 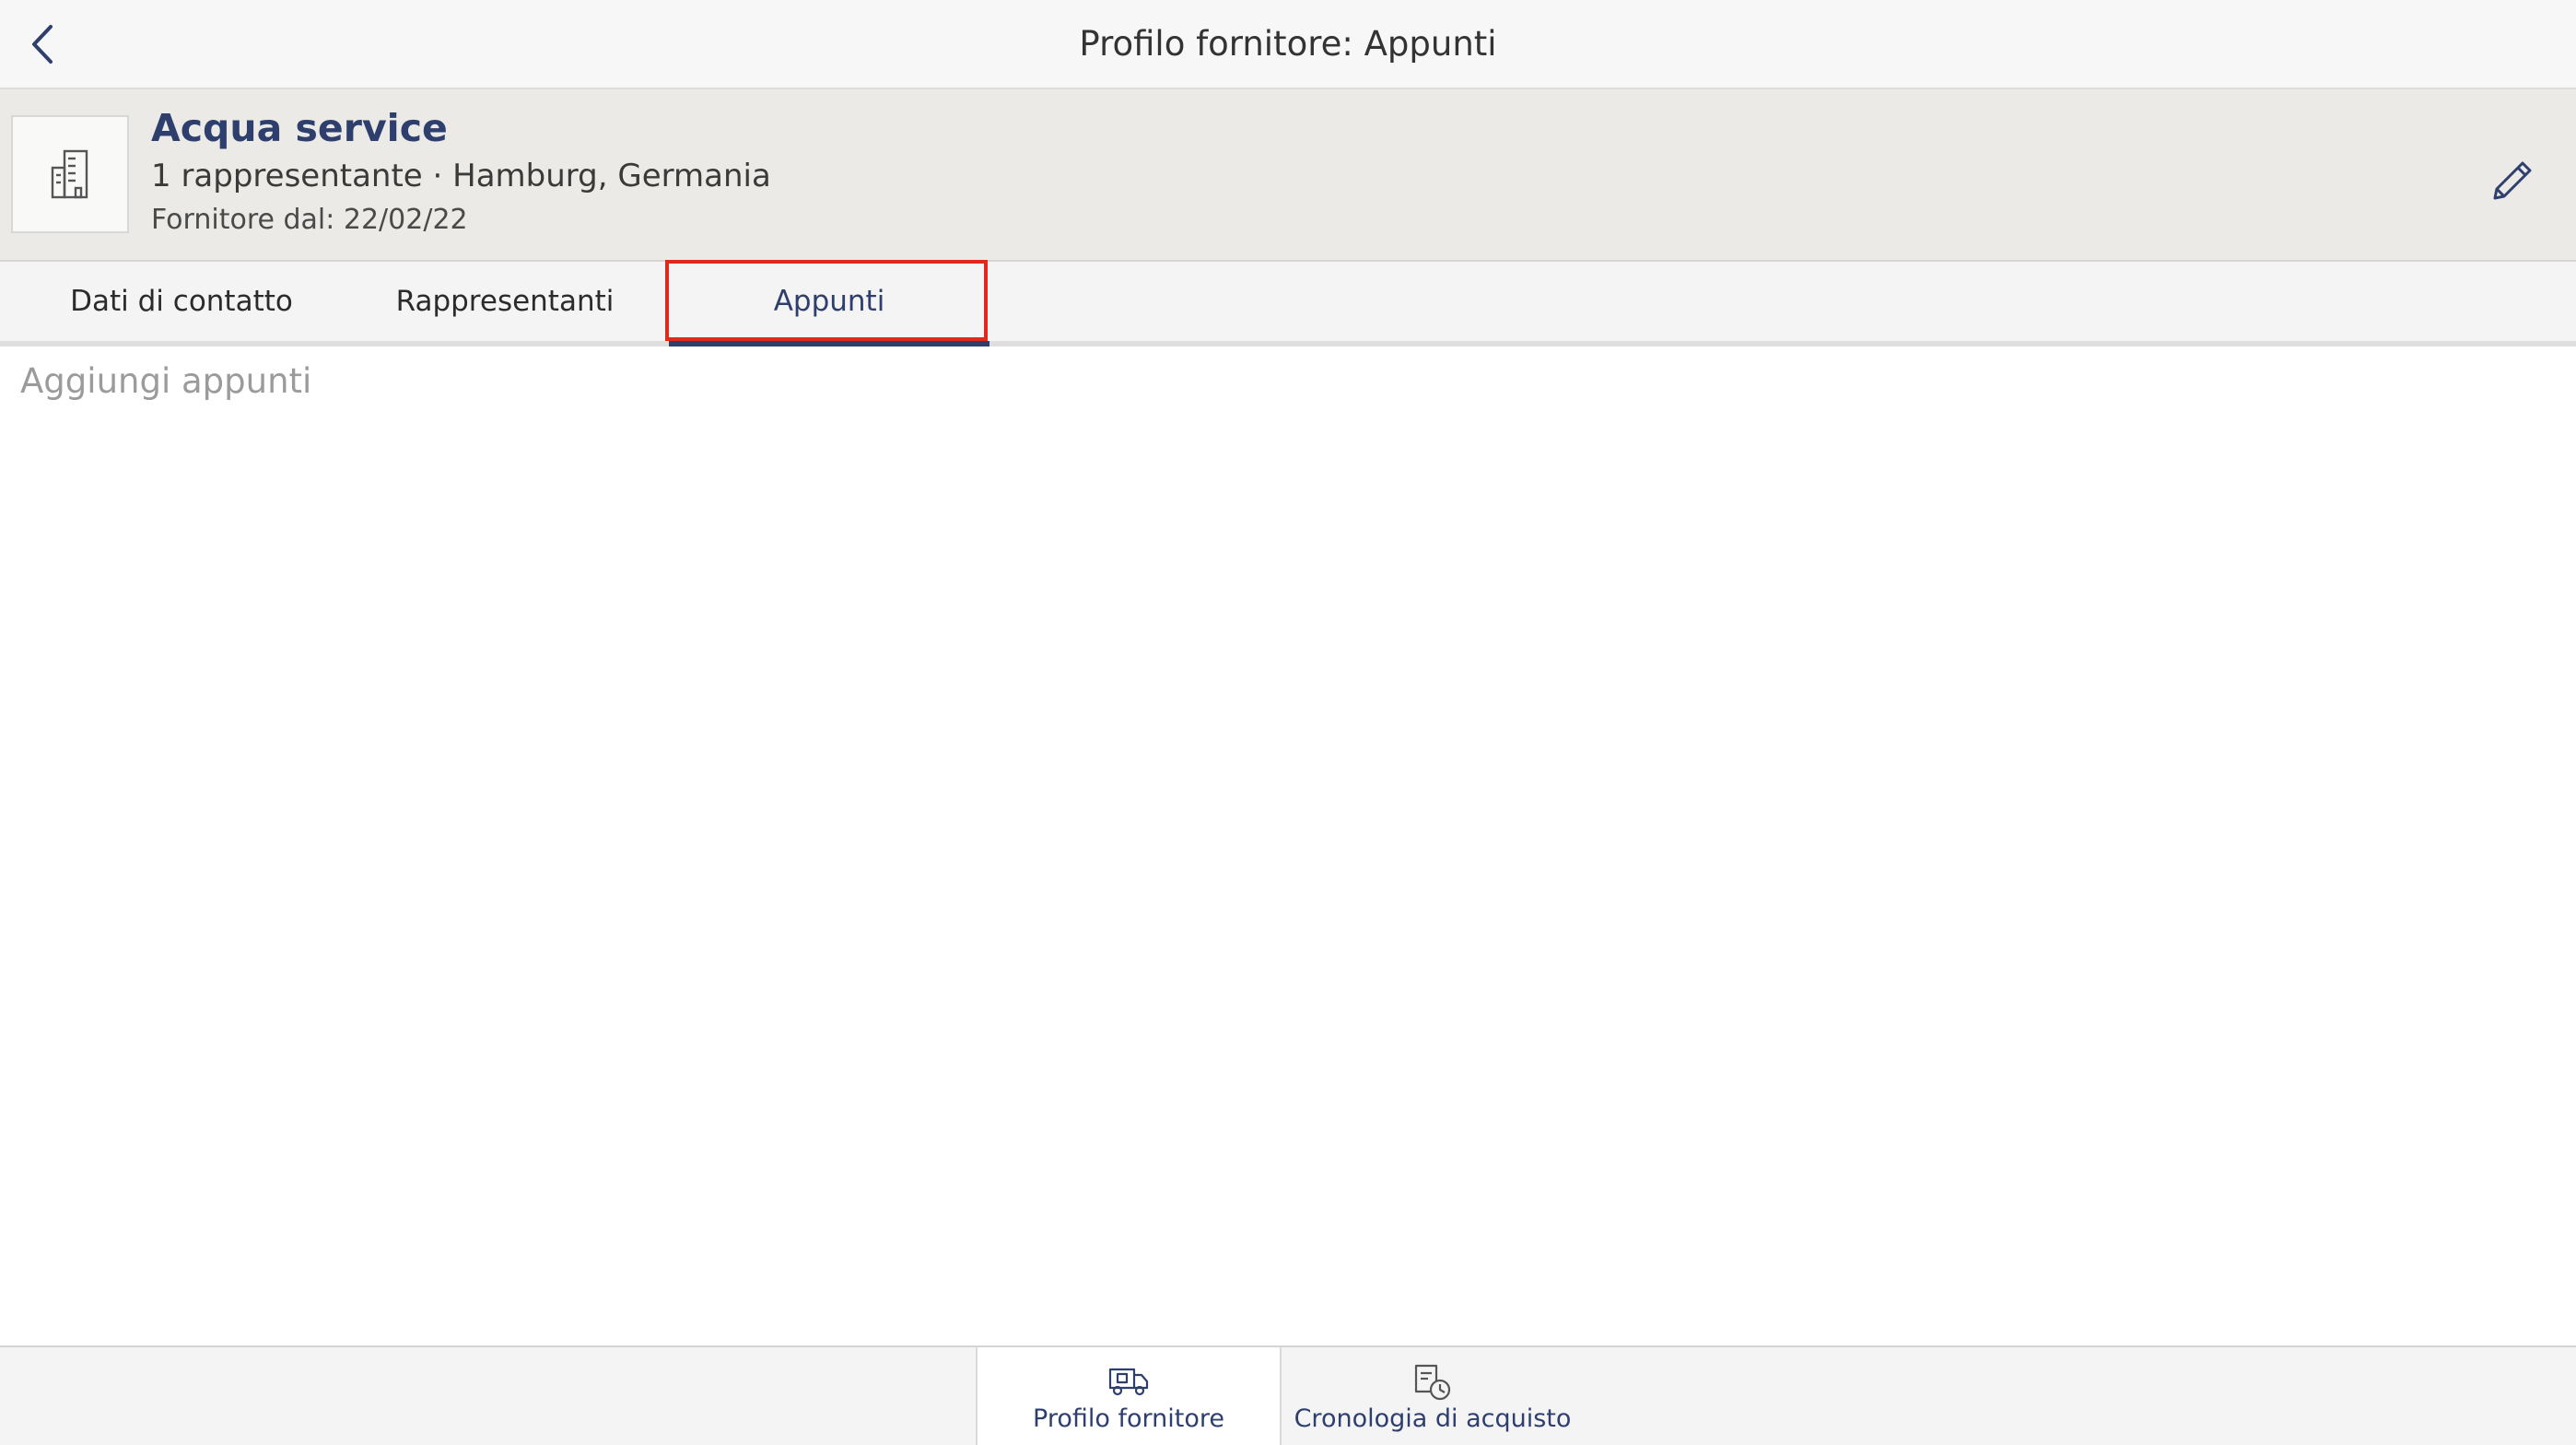 I want to click on pencil-icon, so click(x=2512, y=180).